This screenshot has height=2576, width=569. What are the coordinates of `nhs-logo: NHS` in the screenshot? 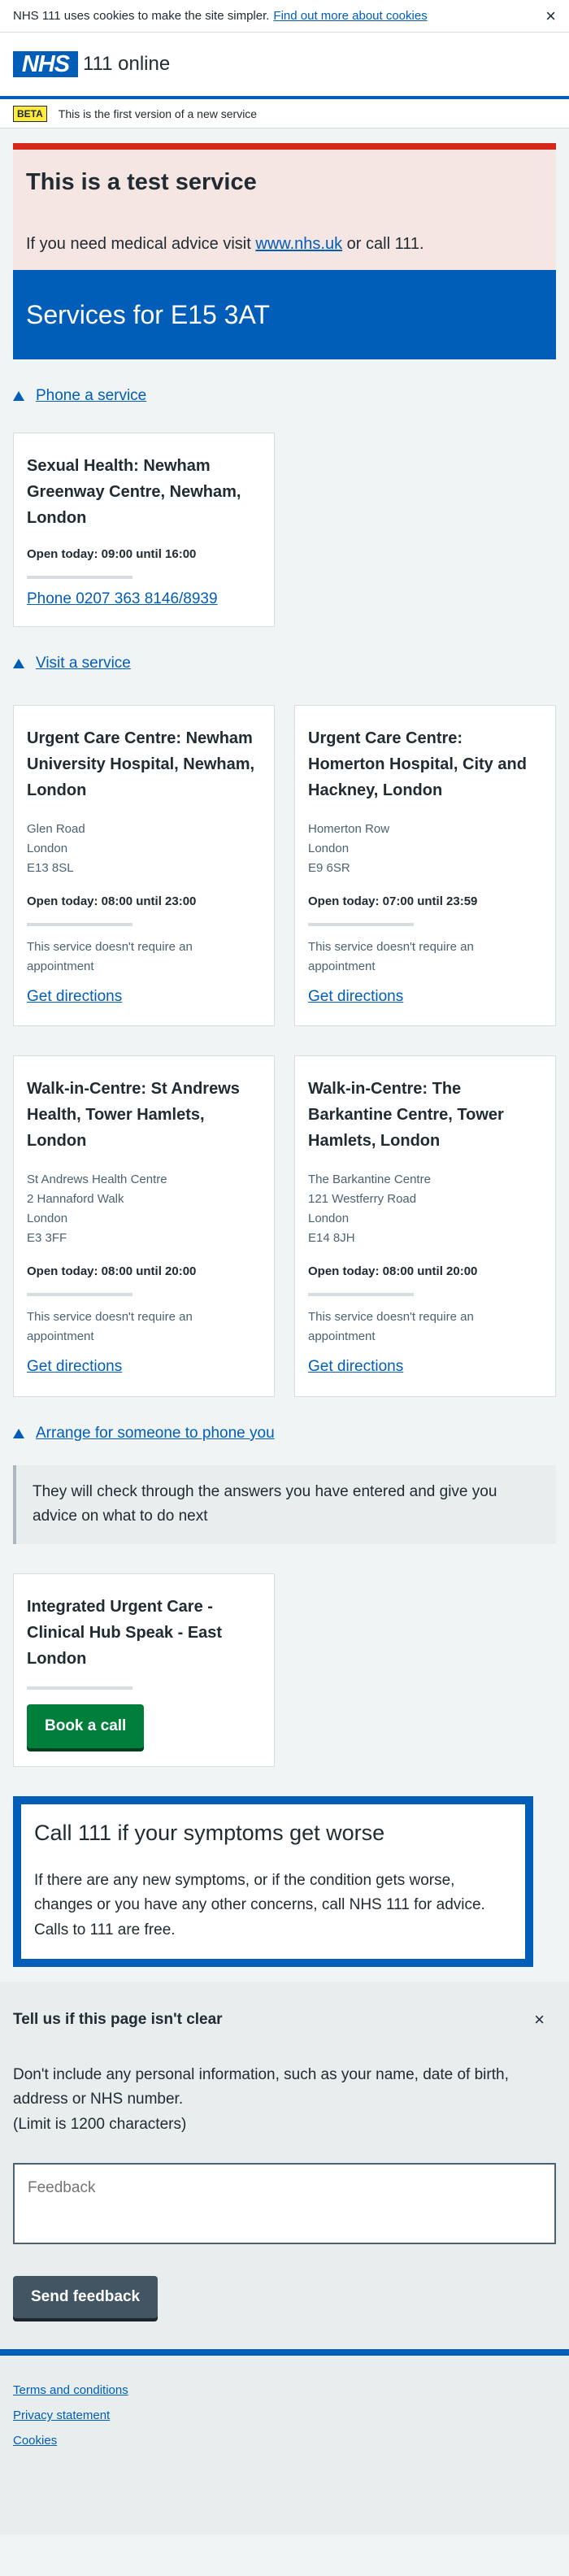 It's located at (45, 64).